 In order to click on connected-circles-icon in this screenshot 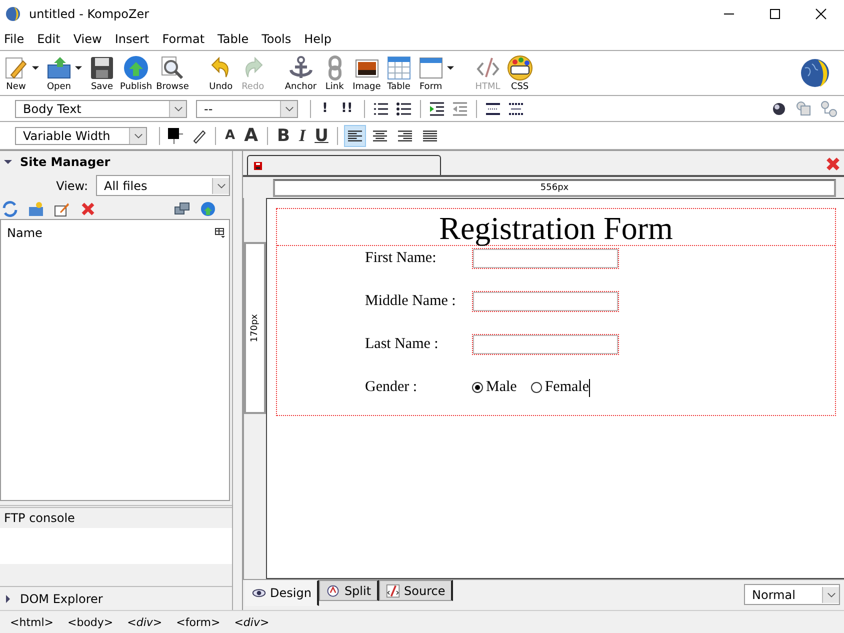, I will do `click(829, 108)`.